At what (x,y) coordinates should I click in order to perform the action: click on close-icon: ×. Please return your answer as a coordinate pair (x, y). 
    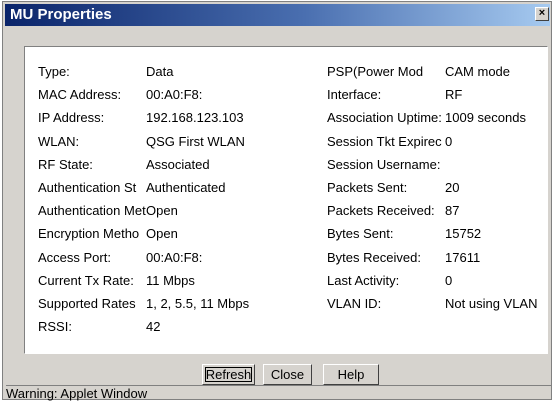
    Looking at the image, I should click on (542, 13).